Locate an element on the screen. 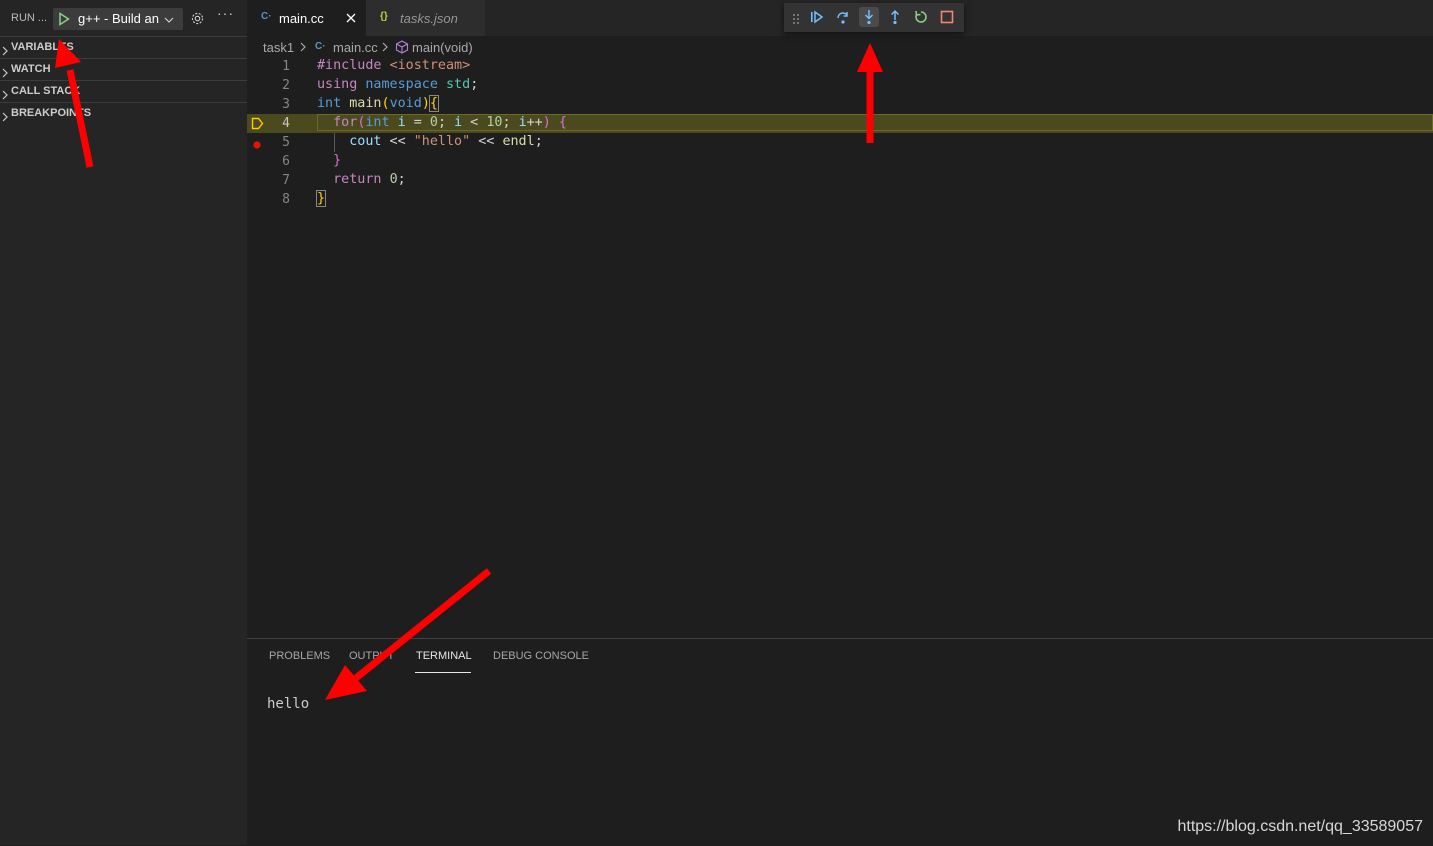  tab-terminal: TERMINAL is located at coordinates (444, 656).